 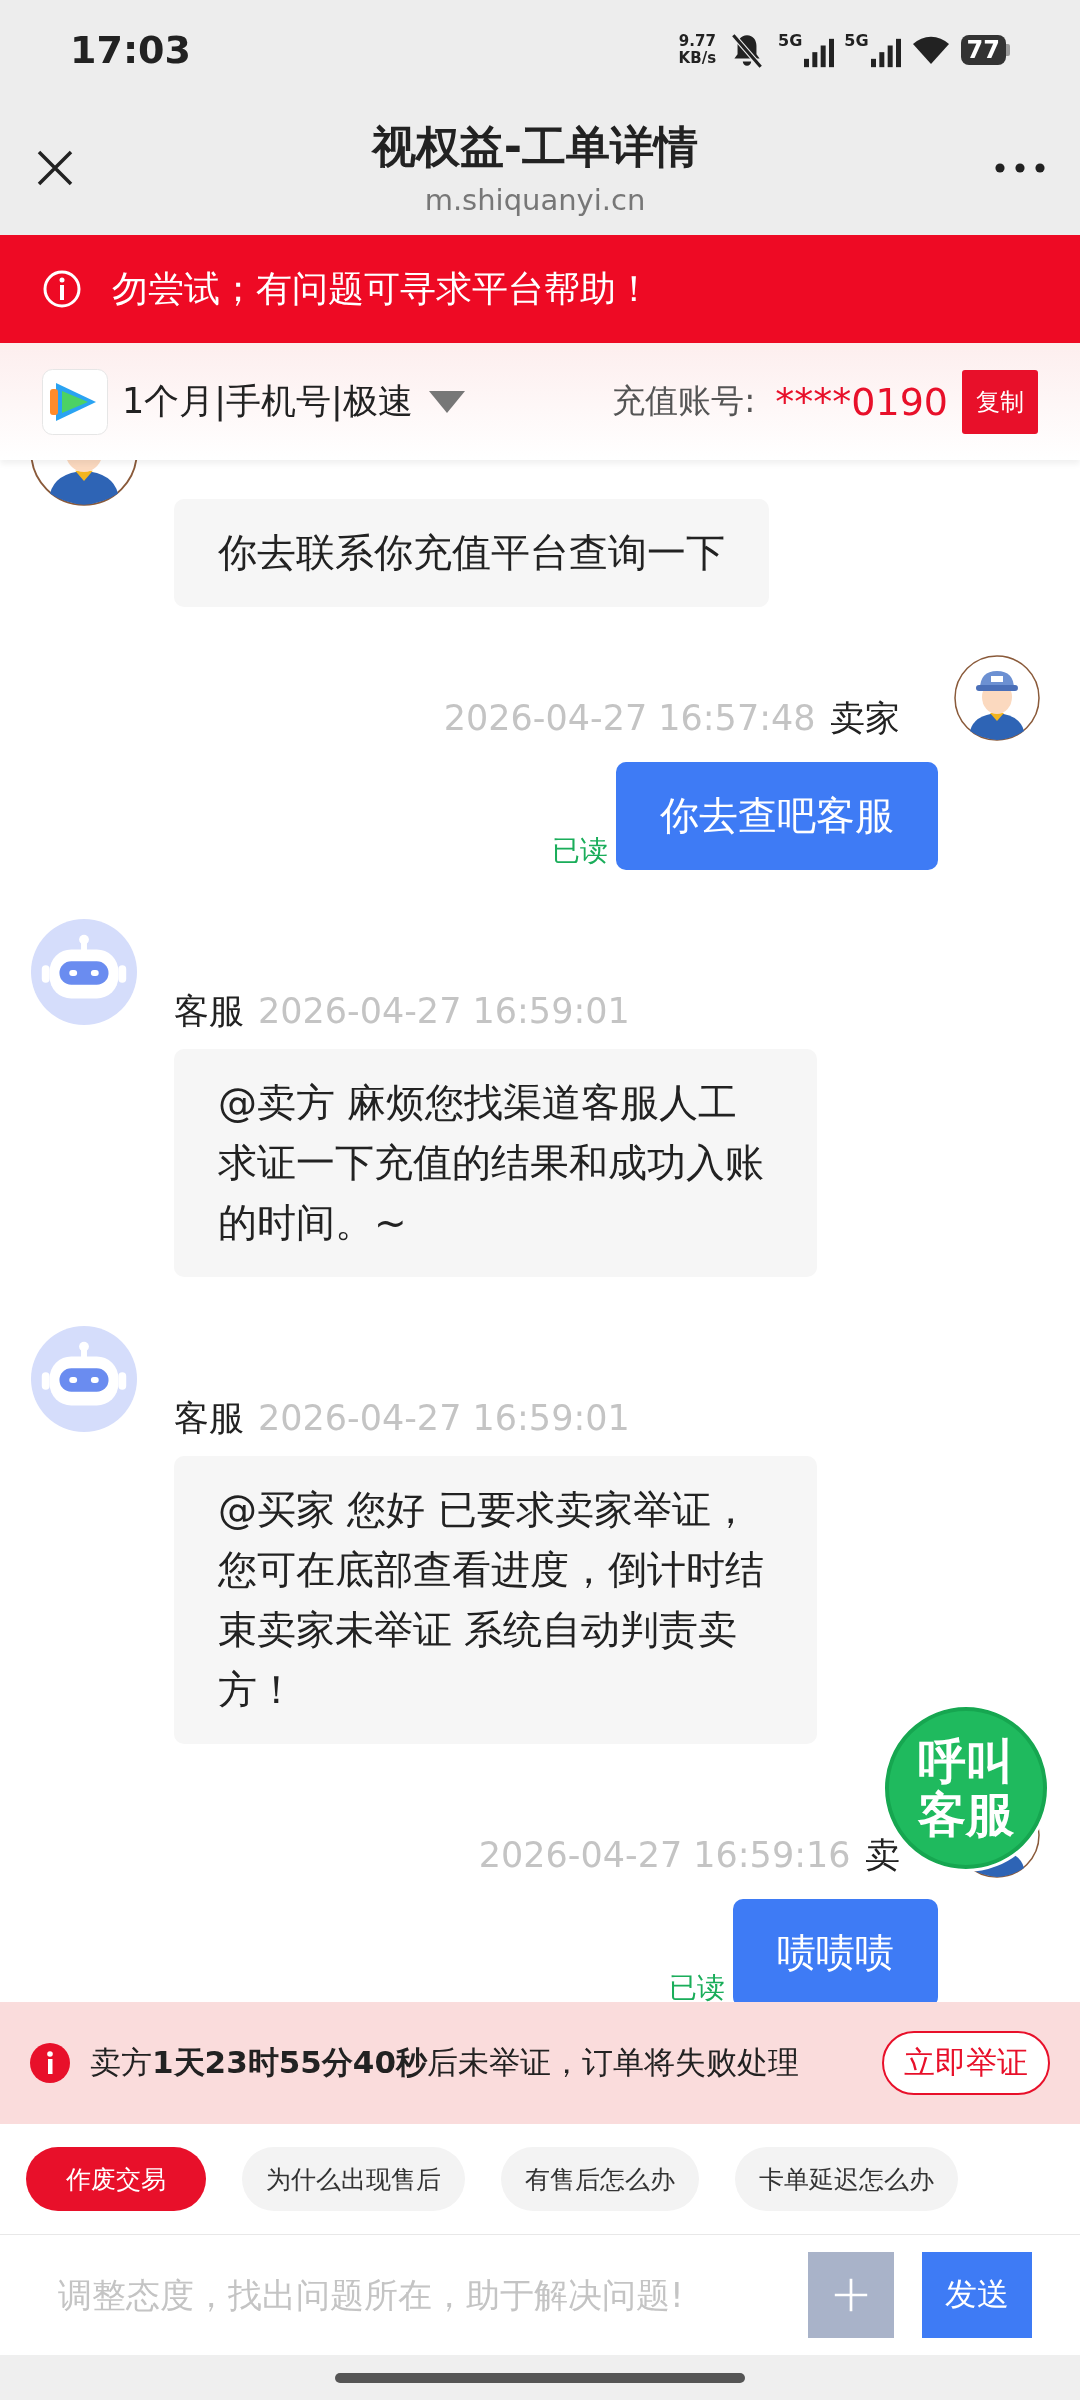 What do you see at coordinates (535, 200) in the screenshot?
I see `page-url: m.shiquanyi.cn` at bounding box center [535, 200].